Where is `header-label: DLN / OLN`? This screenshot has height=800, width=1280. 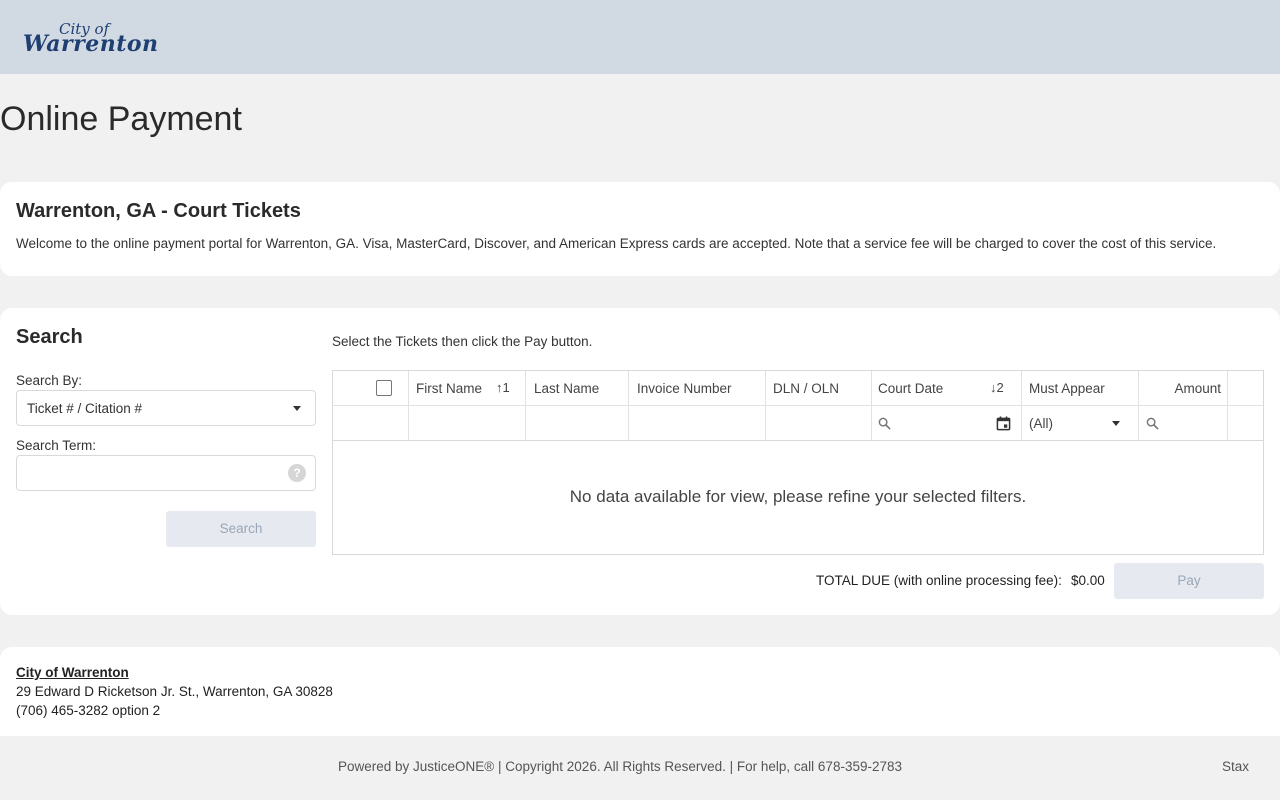 header-label: DLN / OLN is located at coordinates (806, 388).